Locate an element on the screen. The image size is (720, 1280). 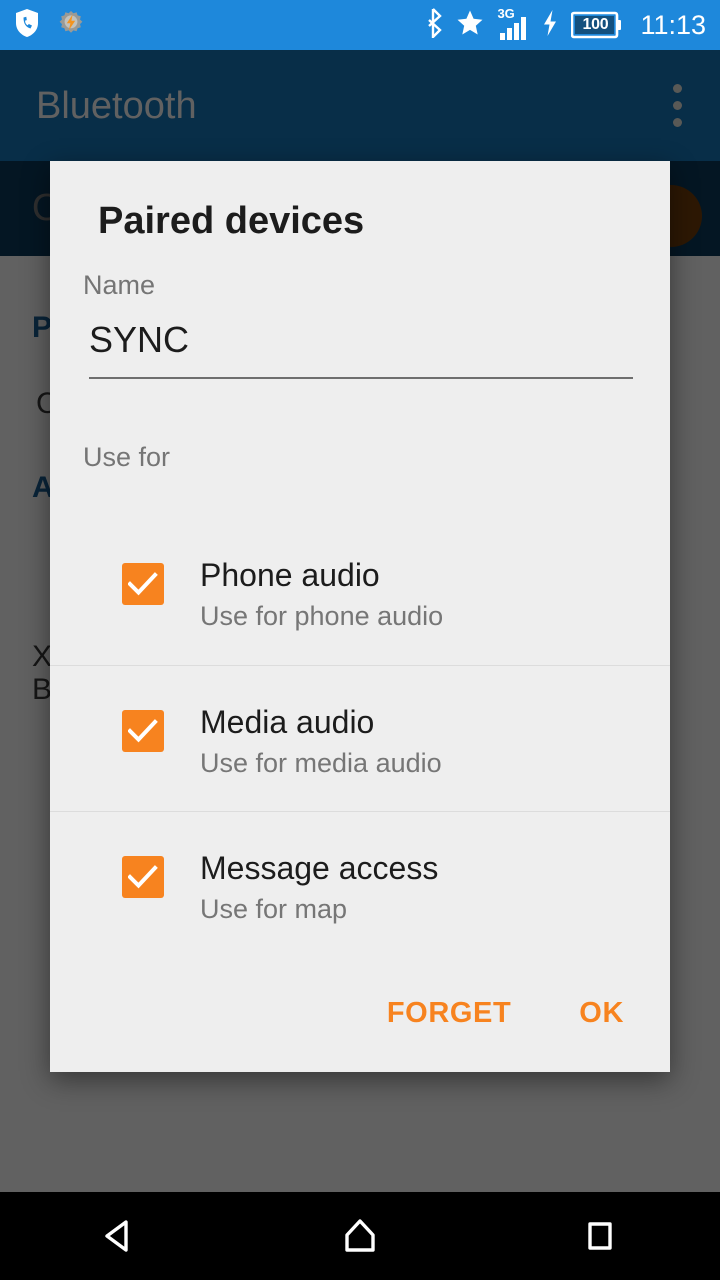
option-subtitle: Use for map is located at coordinates (274, 908).